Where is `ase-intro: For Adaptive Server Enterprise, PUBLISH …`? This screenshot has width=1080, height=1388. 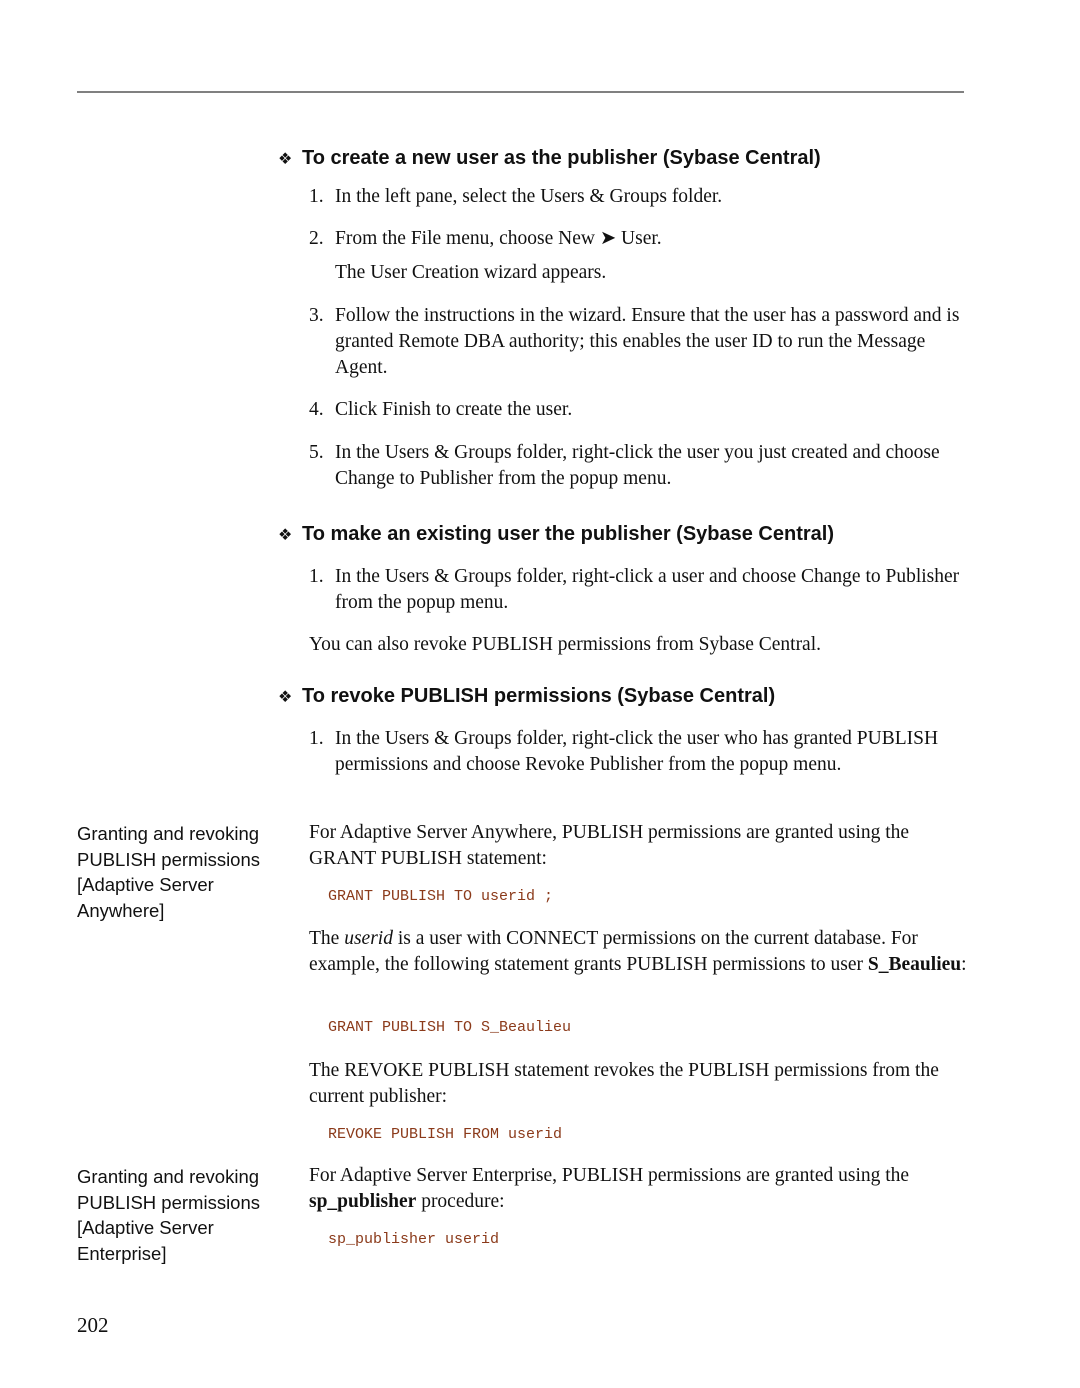
ase-intro: For Adaptive Server Enterprise, PUBLISH … is located at coordinates (639, 1189).